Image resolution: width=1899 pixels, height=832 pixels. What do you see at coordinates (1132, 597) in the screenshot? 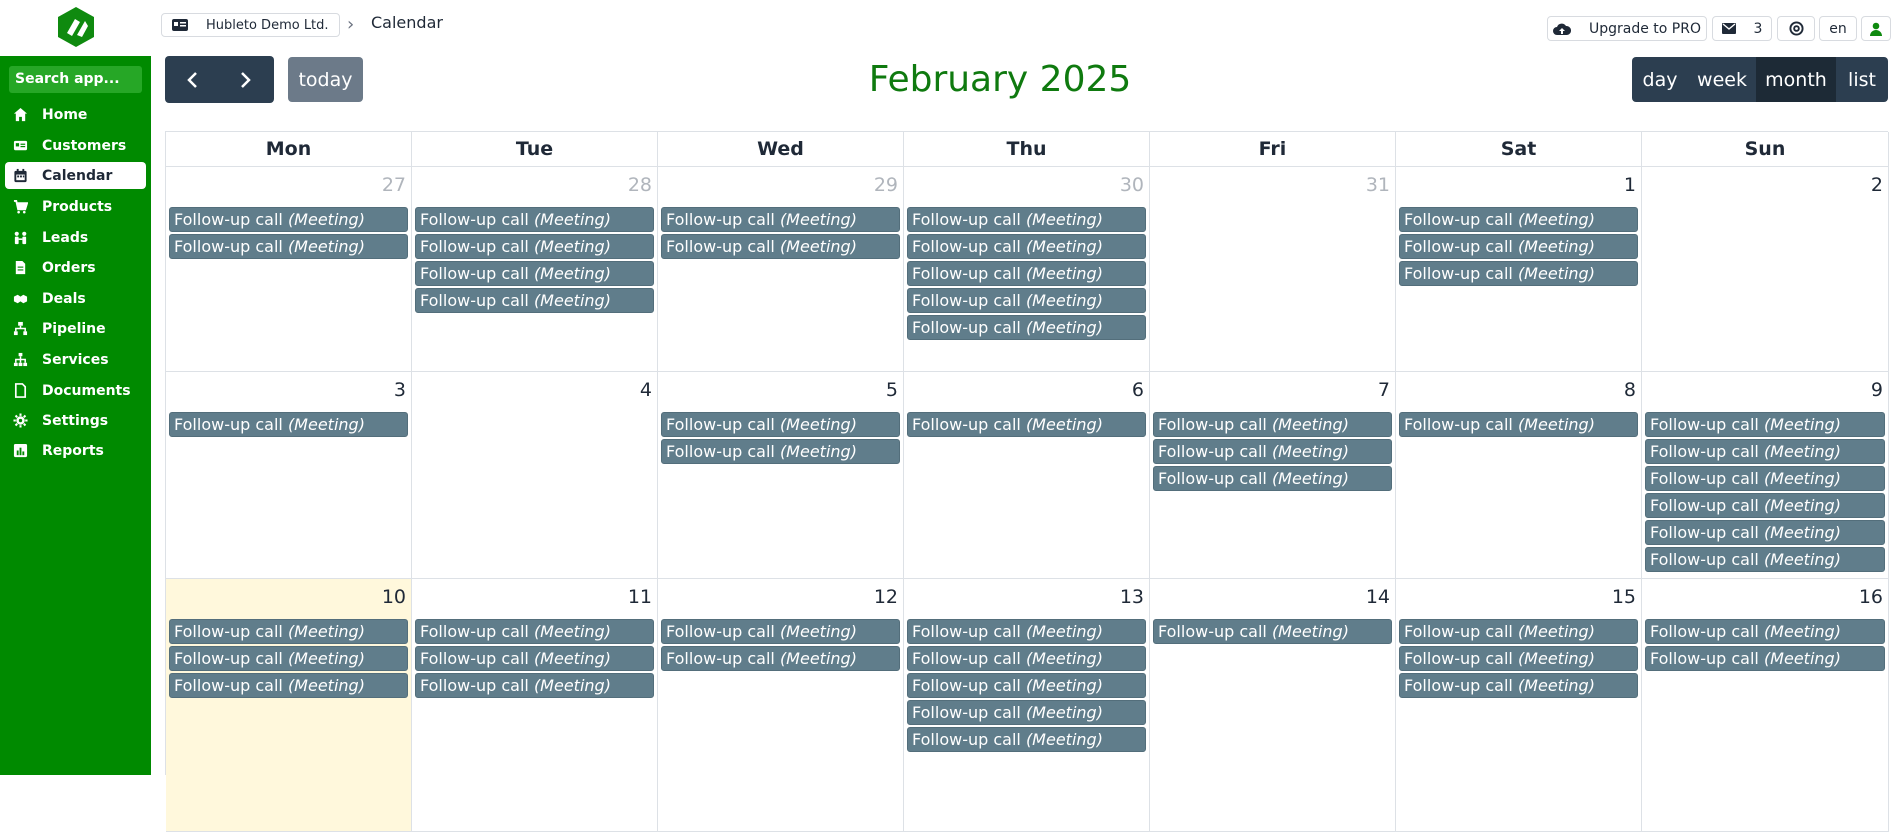
I see `day-number: 13` at bounding box center [1132, 597].